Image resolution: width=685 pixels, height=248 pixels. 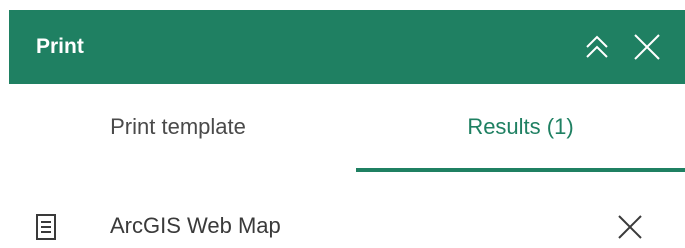 I want to click on active-tab-indicator, so click(x=520, y=170).